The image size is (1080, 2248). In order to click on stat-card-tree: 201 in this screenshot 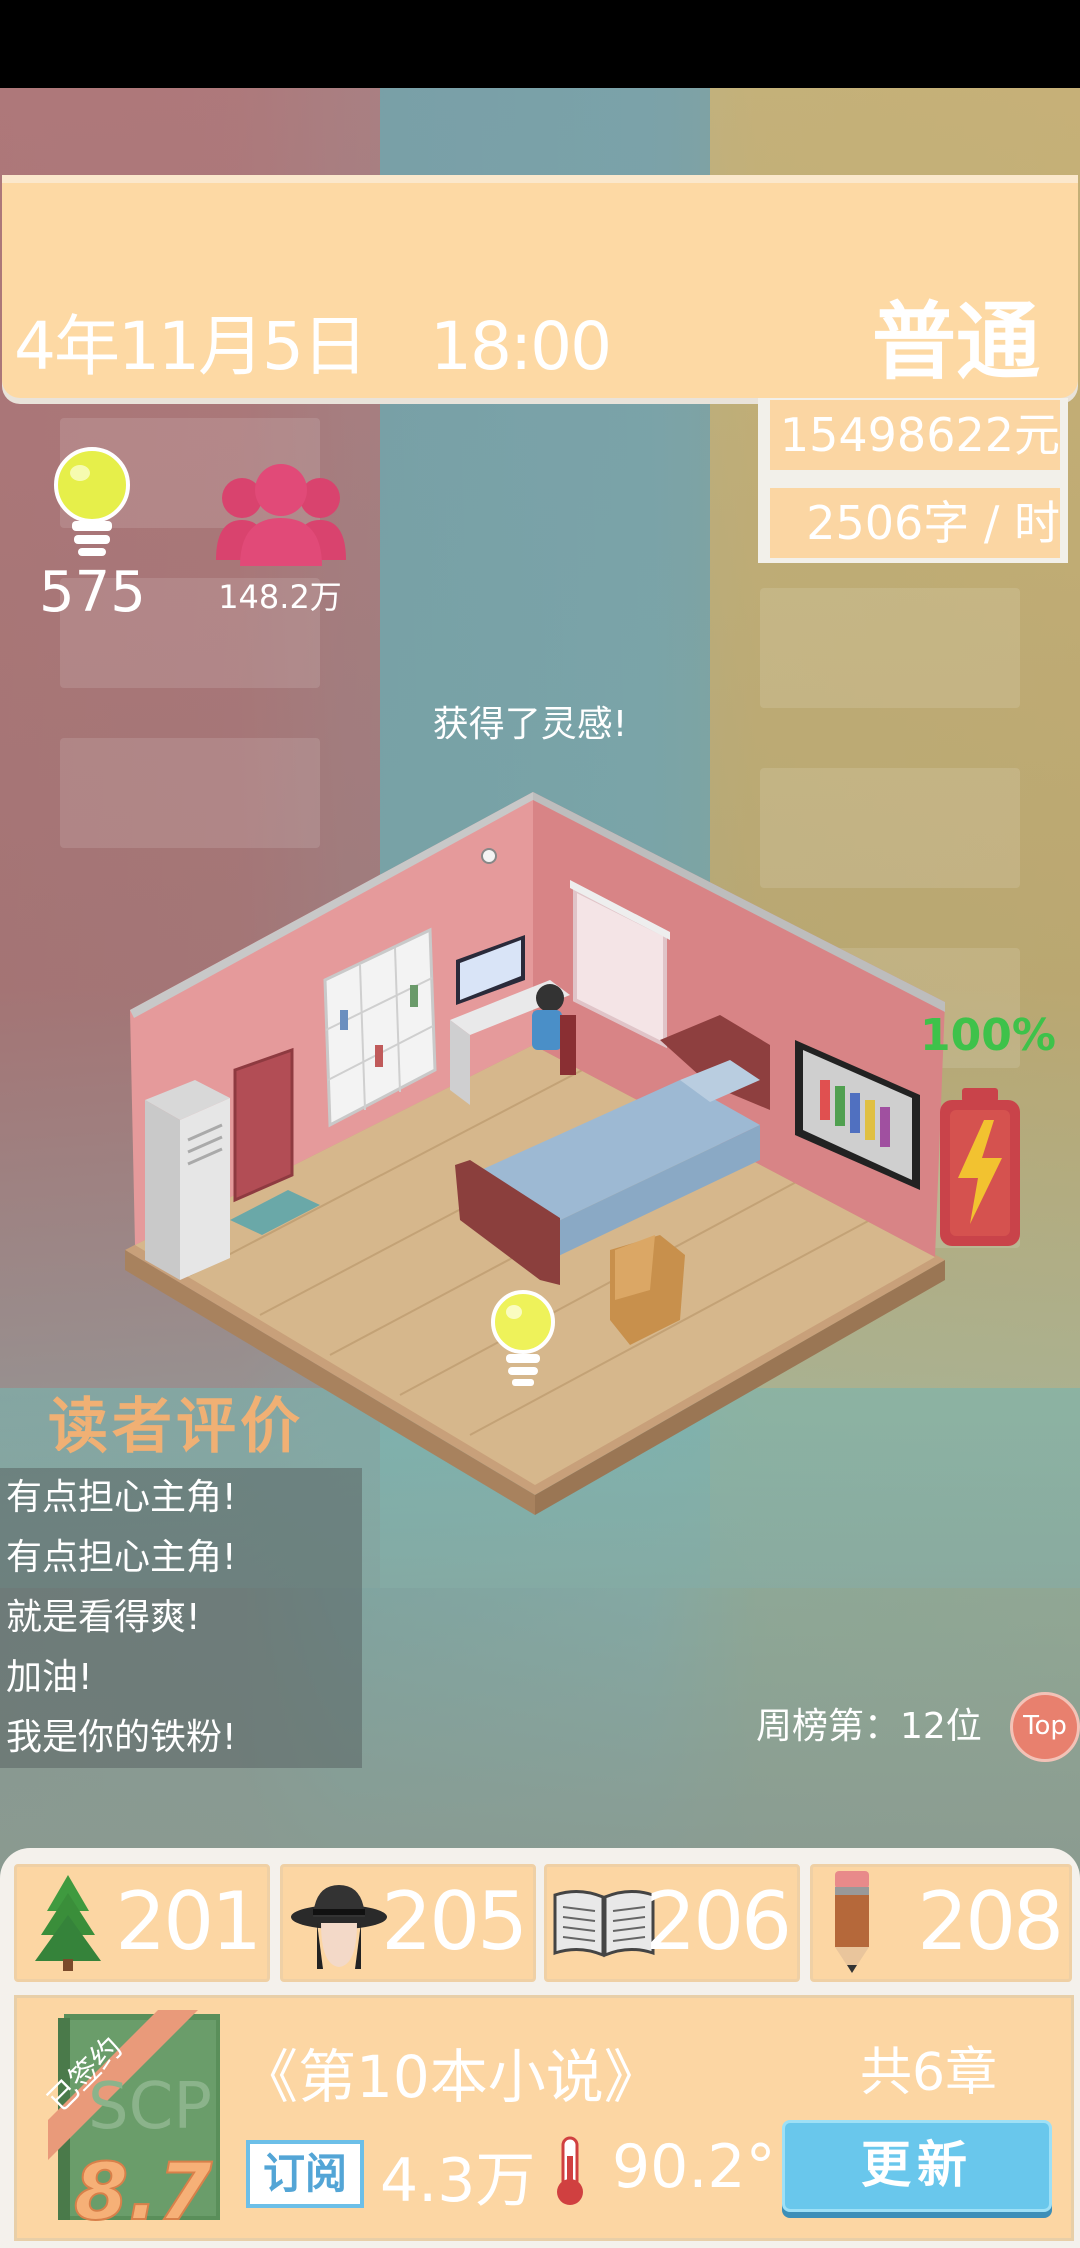, I will do `click(142, 1923)`.